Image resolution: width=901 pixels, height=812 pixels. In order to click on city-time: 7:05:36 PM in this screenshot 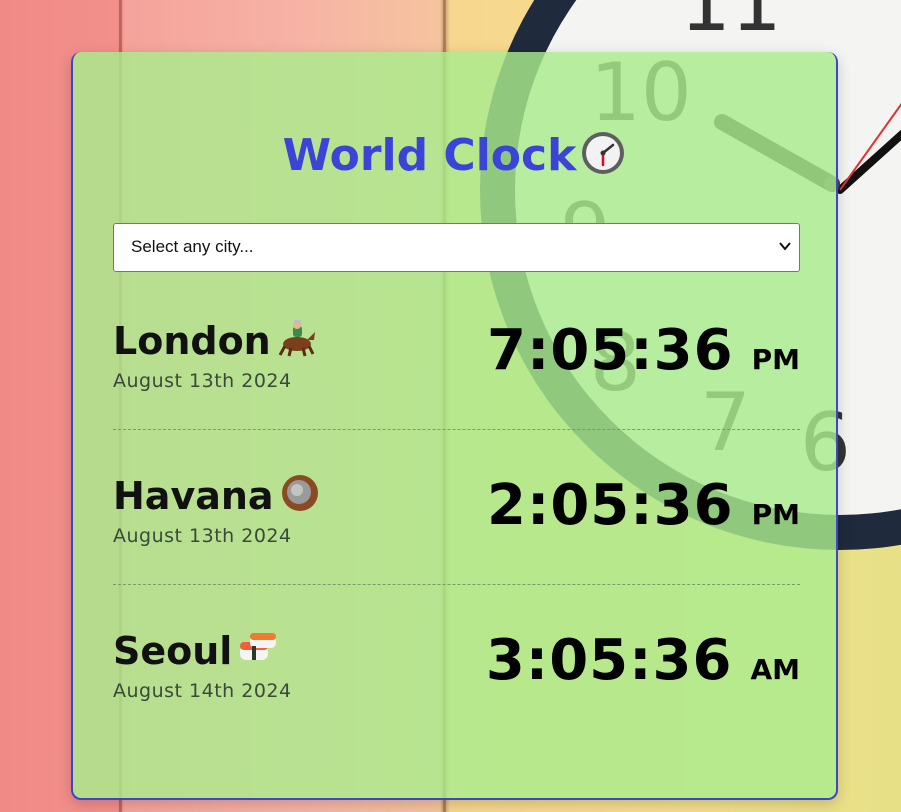, I will do `click(643, 350)`.